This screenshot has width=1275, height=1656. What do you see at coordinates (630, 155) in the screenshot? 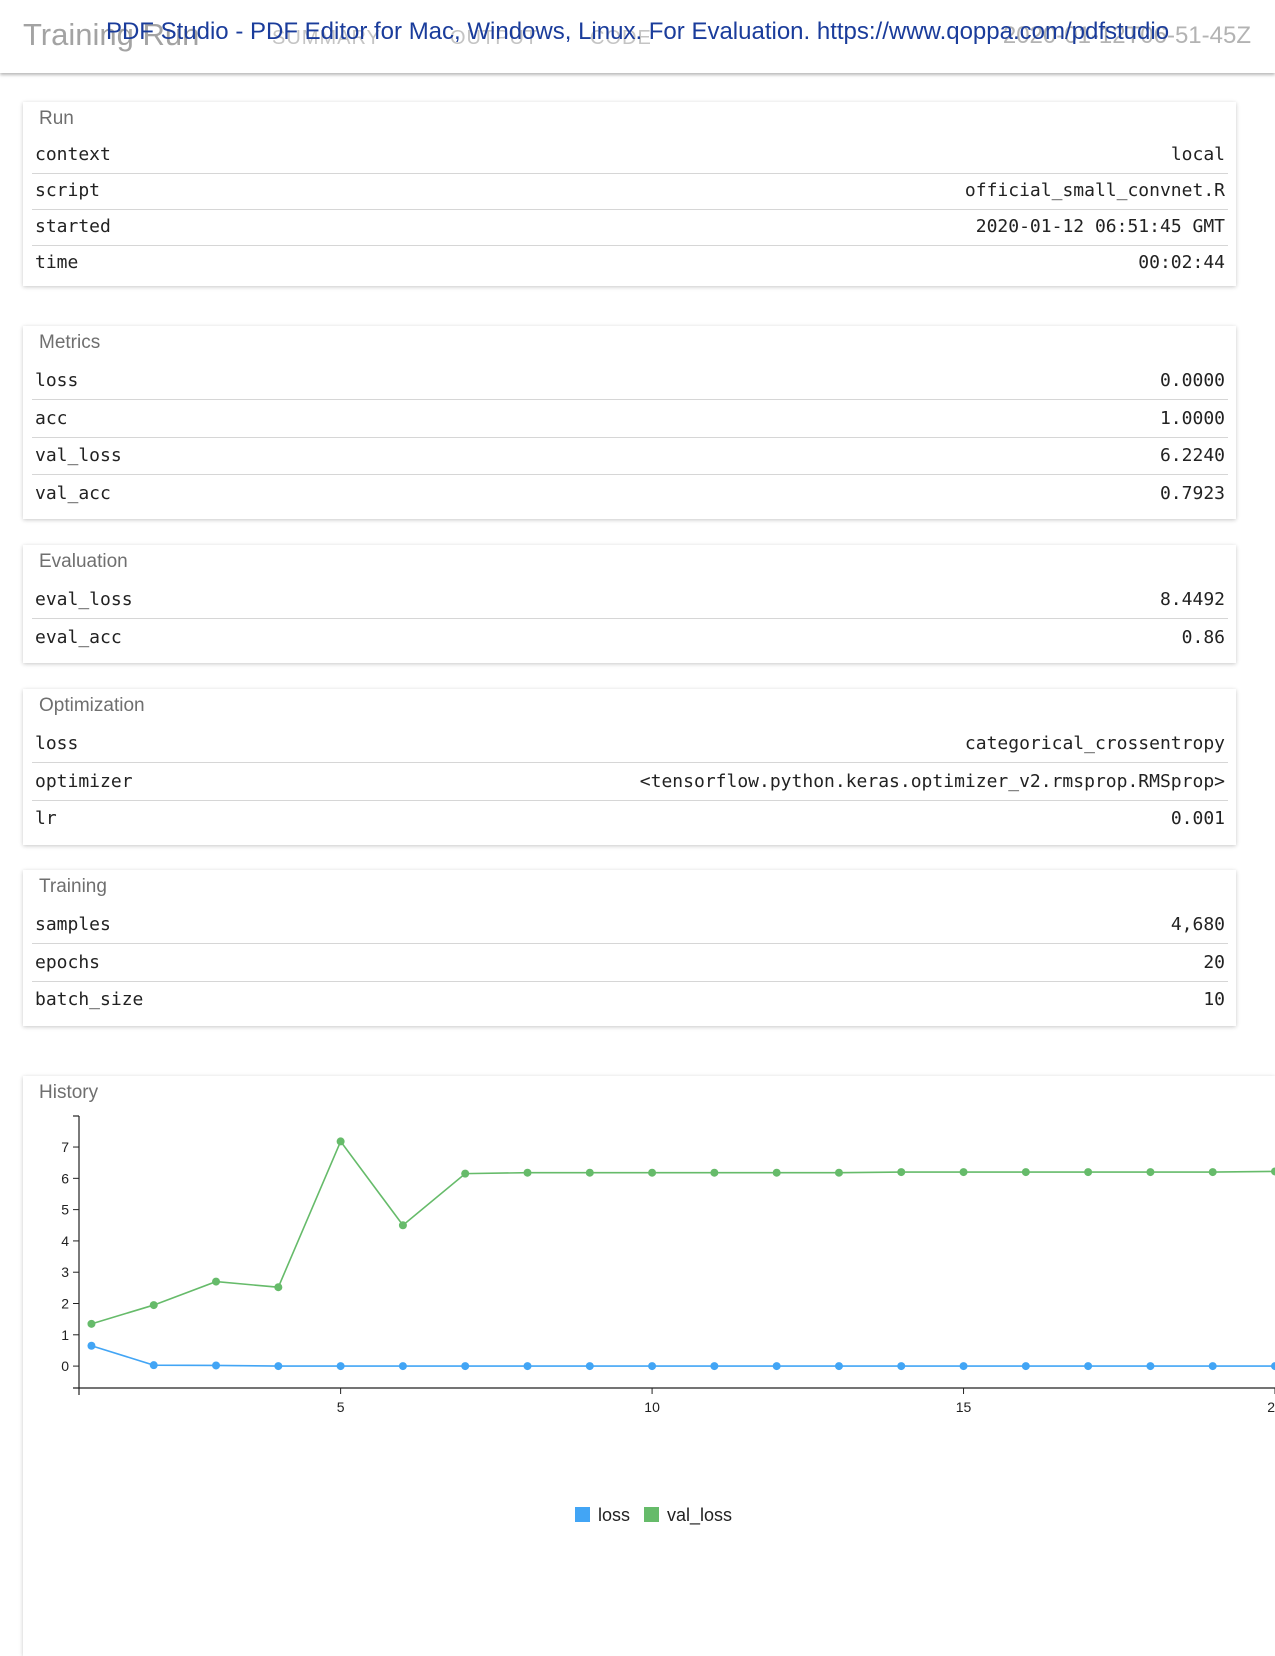
I see `table-row: context local` at bounding box center [630, 155].